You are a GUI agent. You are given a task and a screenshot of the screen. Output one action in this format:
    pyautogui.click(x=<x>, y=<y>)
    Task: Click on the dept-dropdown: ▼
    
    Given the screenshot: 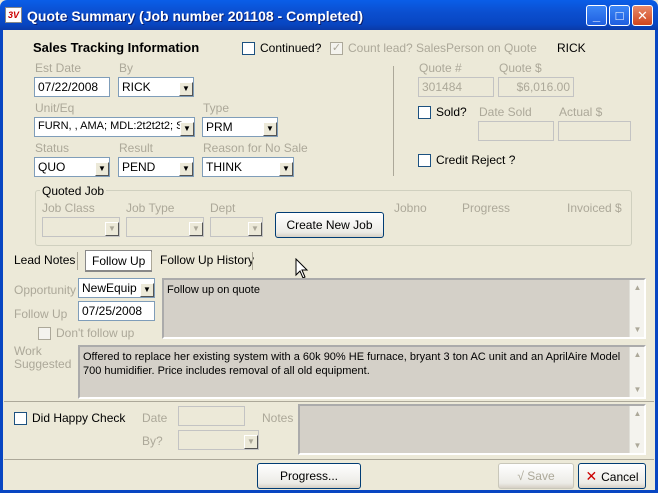 What is the action you would take?
    pyautogui.click(x=236, y=227)
    